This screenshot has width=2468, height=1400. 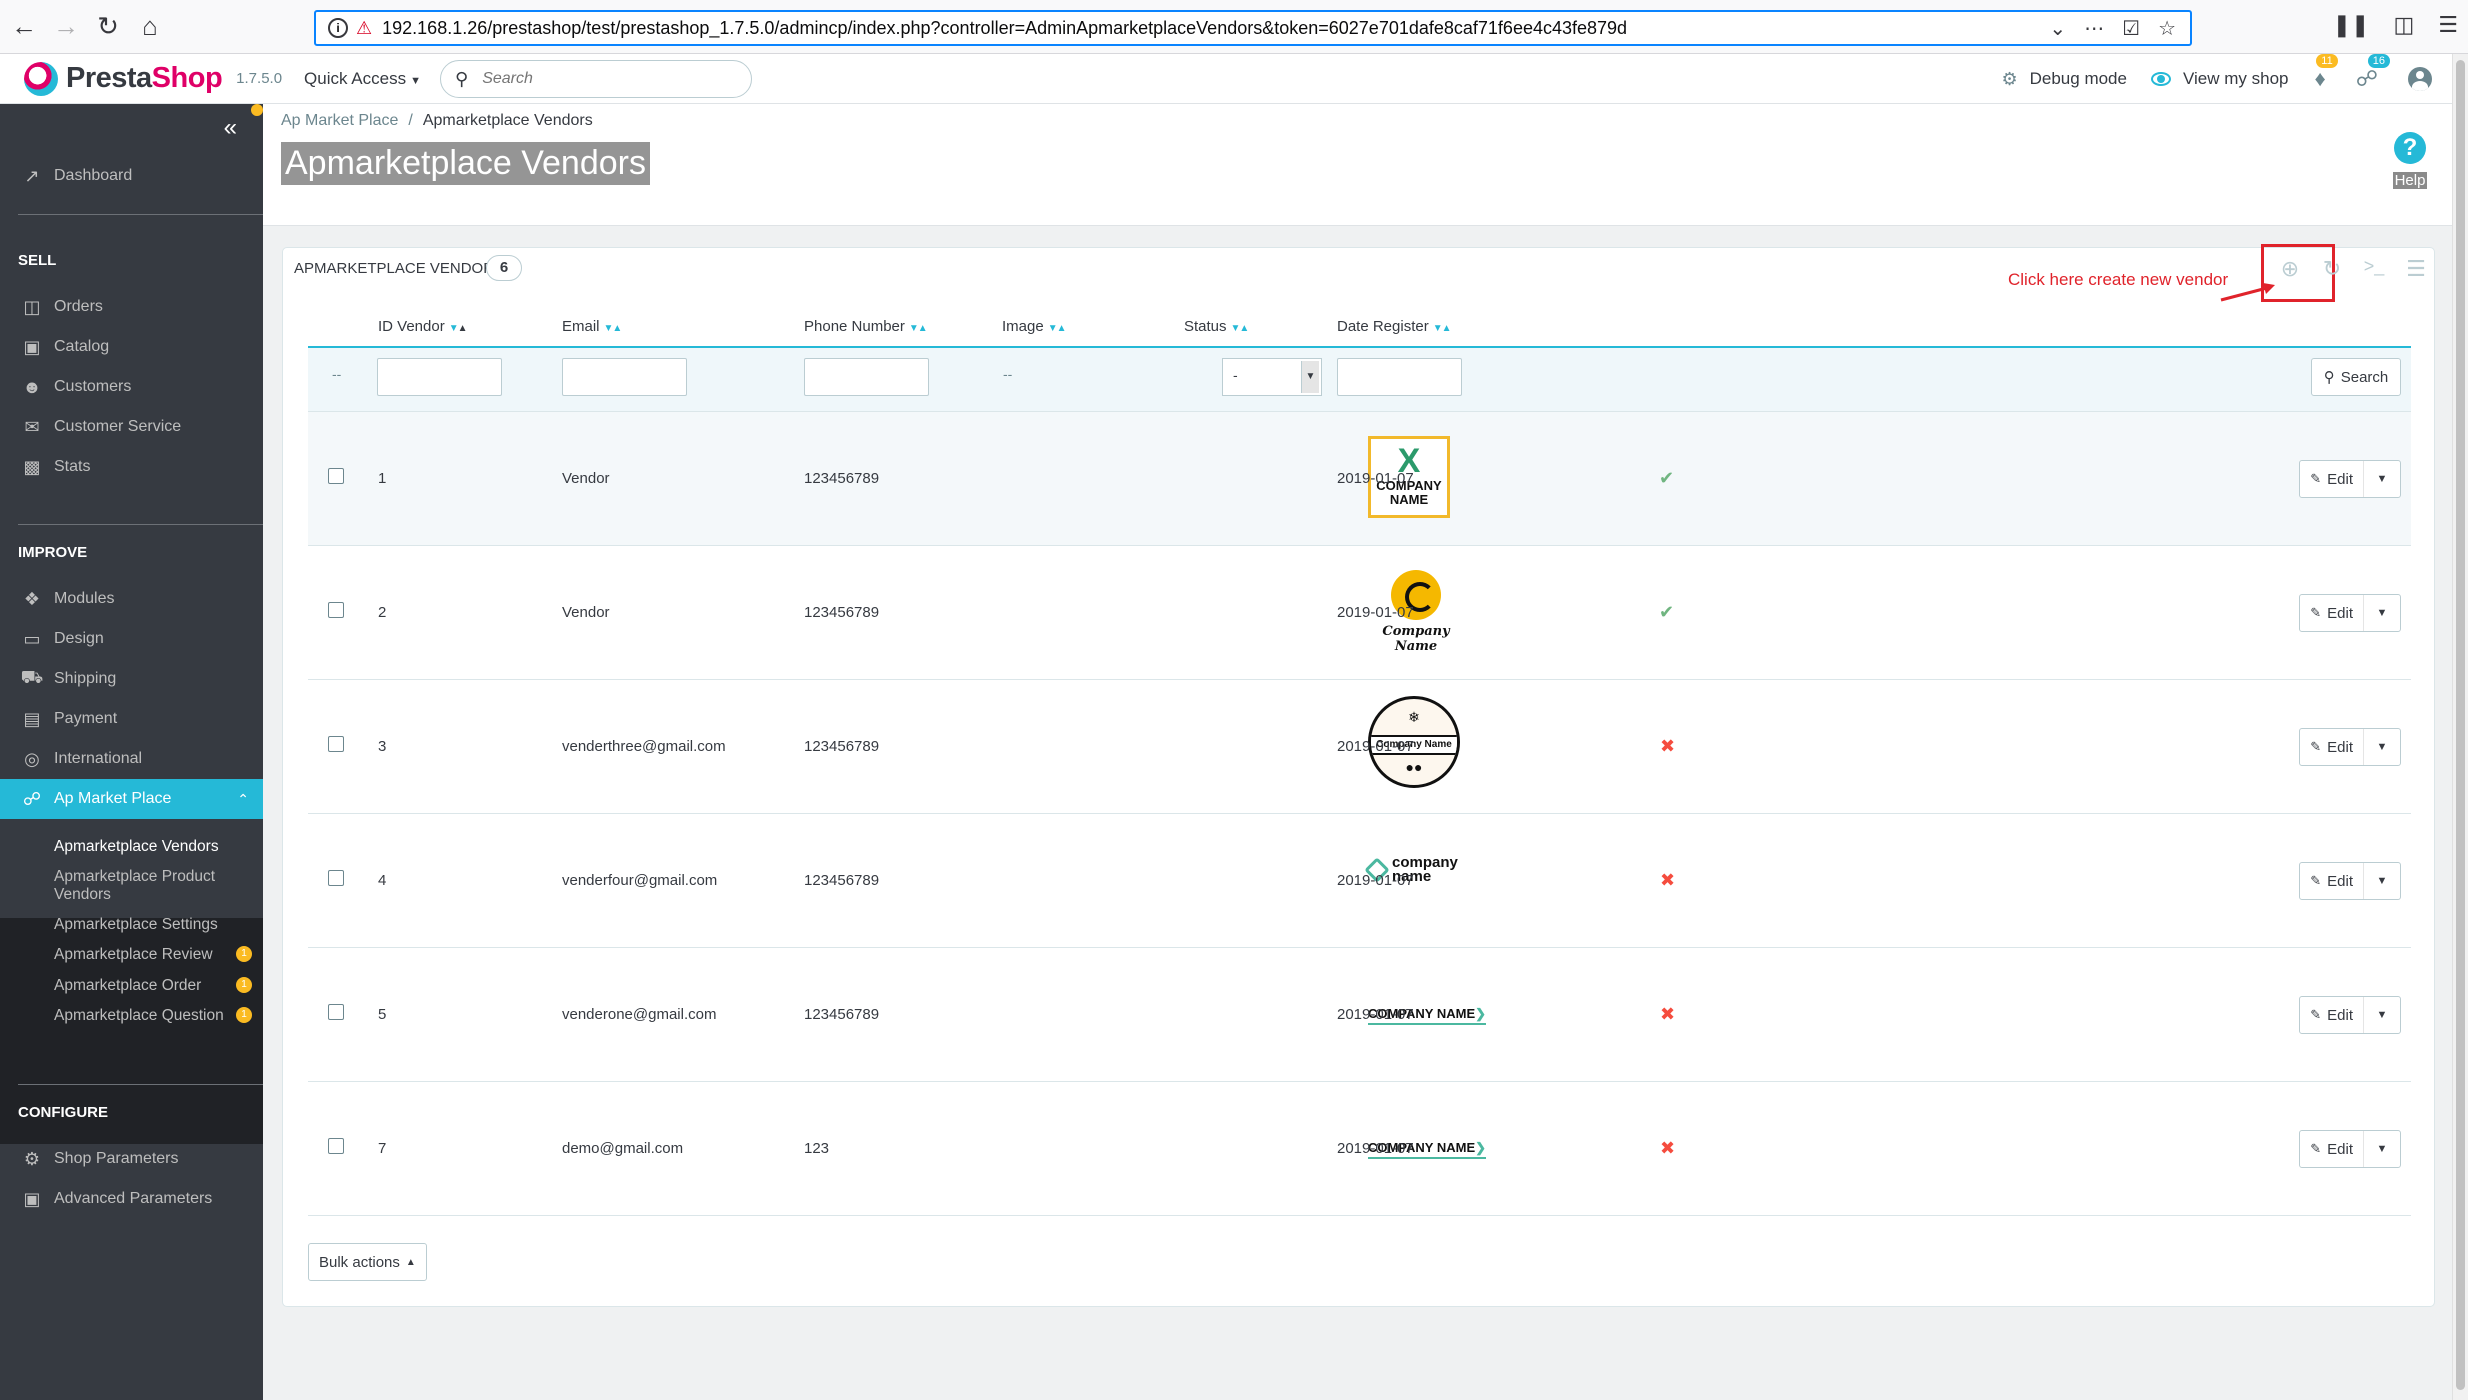 What do you see at coordinates (1217, 326) in the screenshot?
I see `column-header-status: Status ▼▲` at bounding box center [1217, 326].